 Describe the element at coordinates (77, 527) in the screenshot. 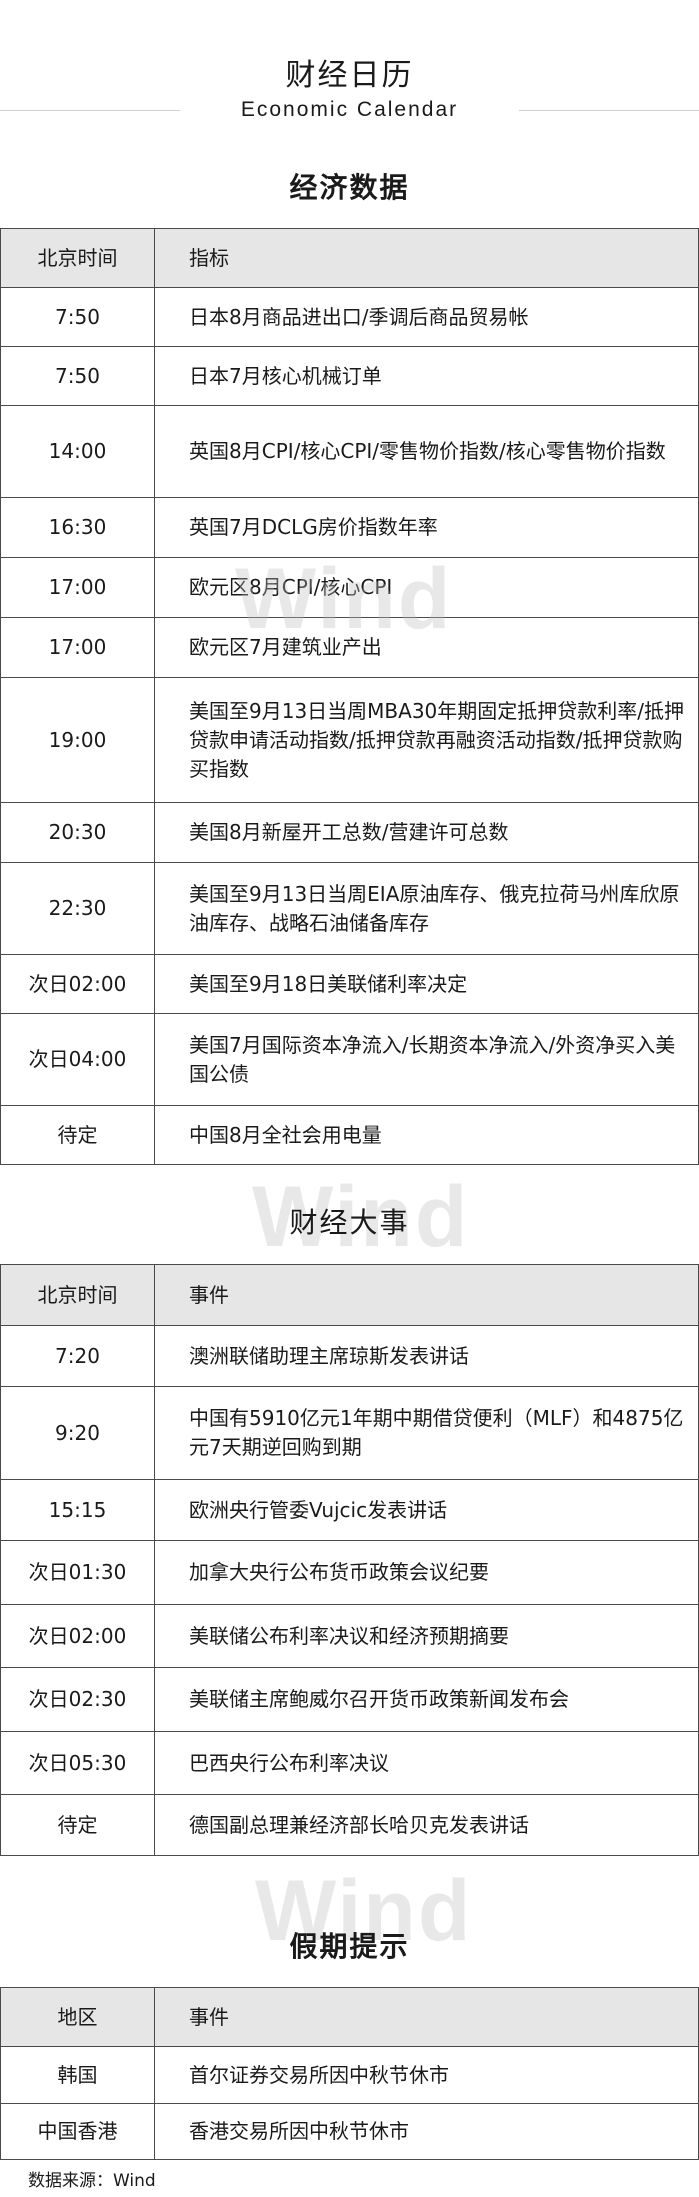

I see `row-time: 16:30` at that location.